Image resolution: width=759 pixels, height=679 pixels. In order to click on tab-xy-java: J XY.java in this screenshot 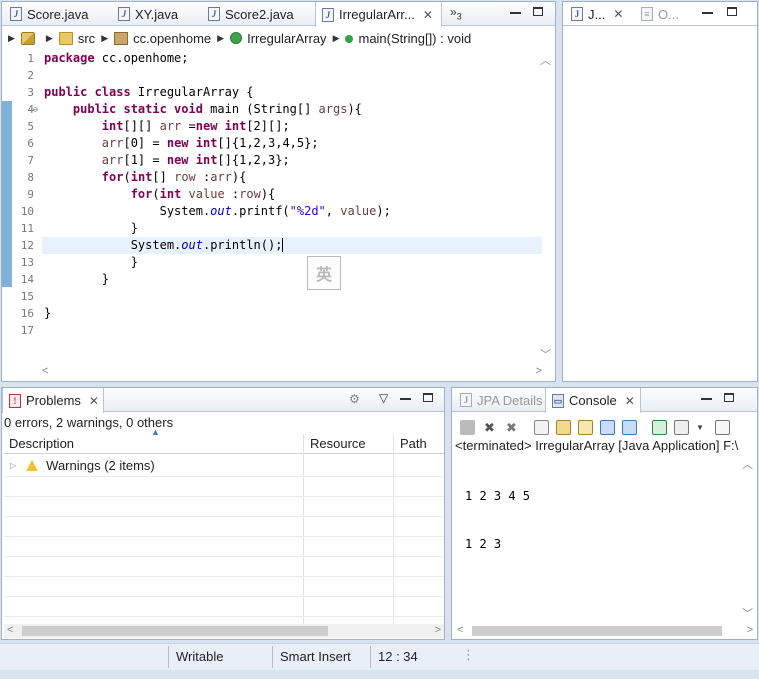, I will do `click(145, 14)`.